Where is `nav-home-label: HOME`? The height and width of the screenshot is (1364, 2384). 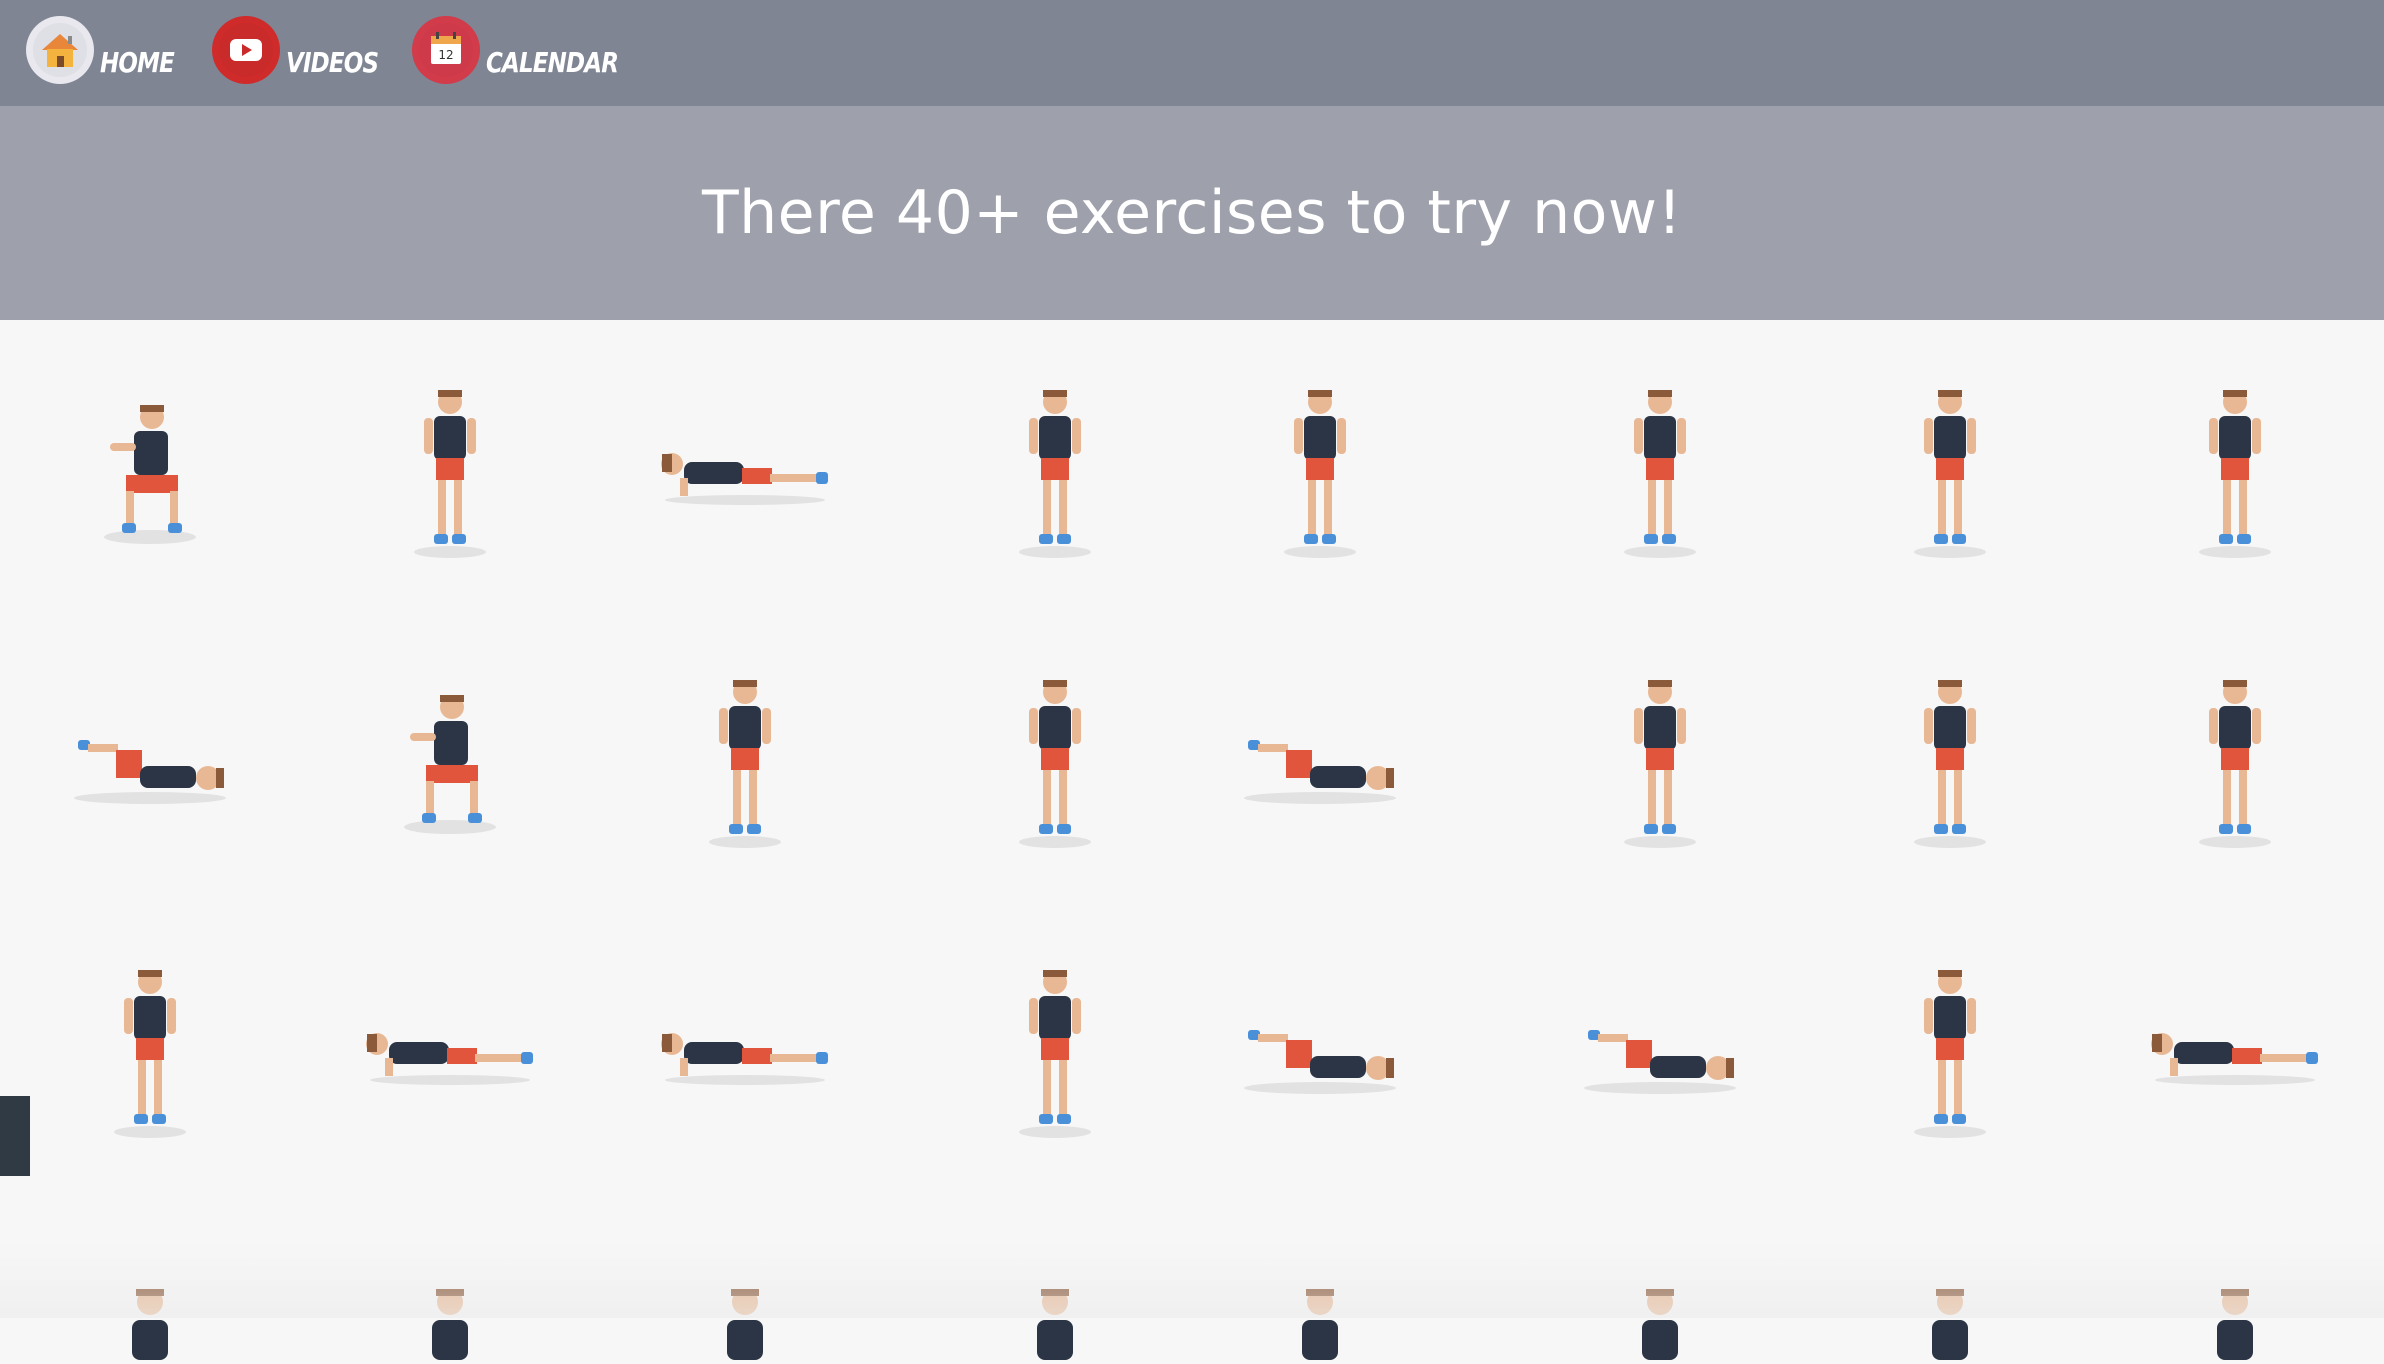 nav-home-label: HOME is located at coordinates (137, 62).